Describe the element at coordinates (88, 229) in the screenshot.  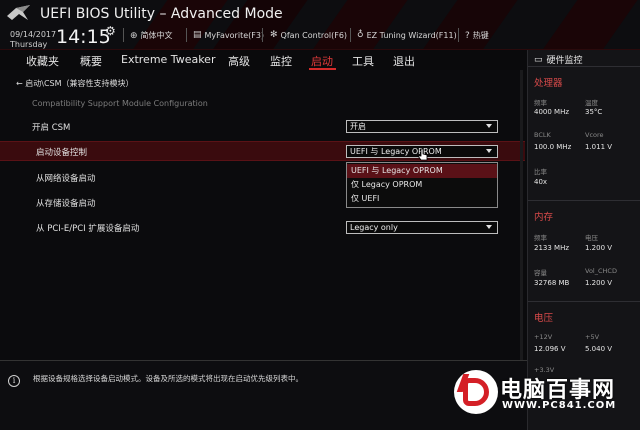
I see `setting-label-boot-from-pcie: 从 PCI-E/PCI 扩展设备启动` at that location.